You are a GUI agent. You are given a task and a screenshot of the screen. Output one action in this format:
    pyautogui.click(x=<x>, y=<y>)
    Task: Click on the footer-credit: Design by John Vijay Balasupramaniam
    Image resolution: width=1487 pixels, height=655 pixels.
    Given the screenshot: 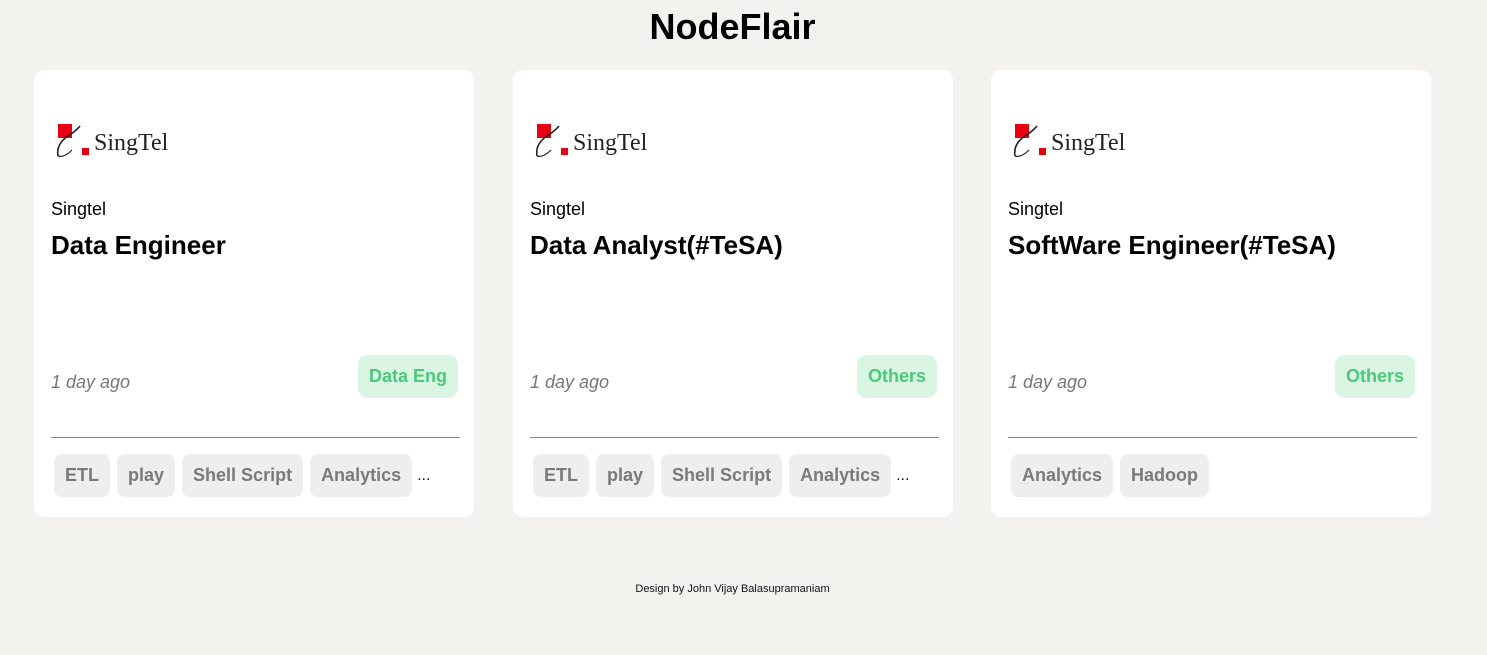 What is the action you would take?
    pyautogui.click(x=732, y=589)
    